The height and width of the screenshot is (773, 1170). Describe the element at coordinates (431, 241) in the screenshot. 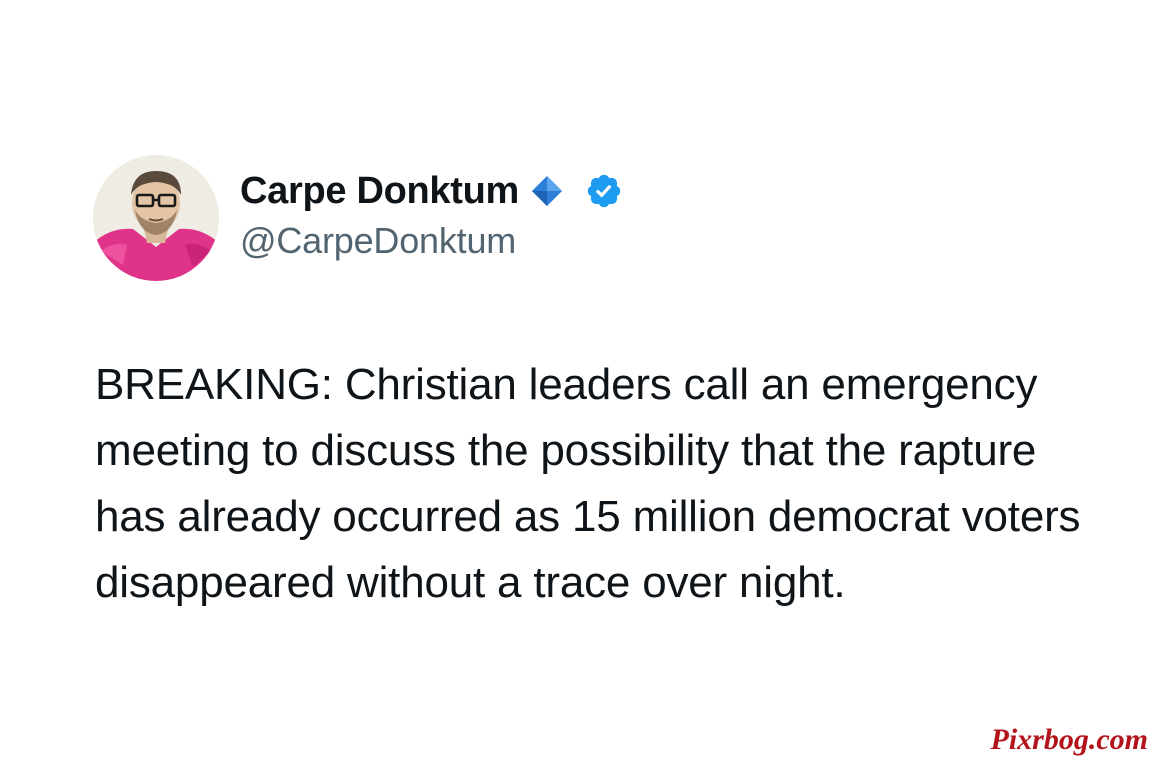

I see `author-handle: @CarpeDonktum` at that location.